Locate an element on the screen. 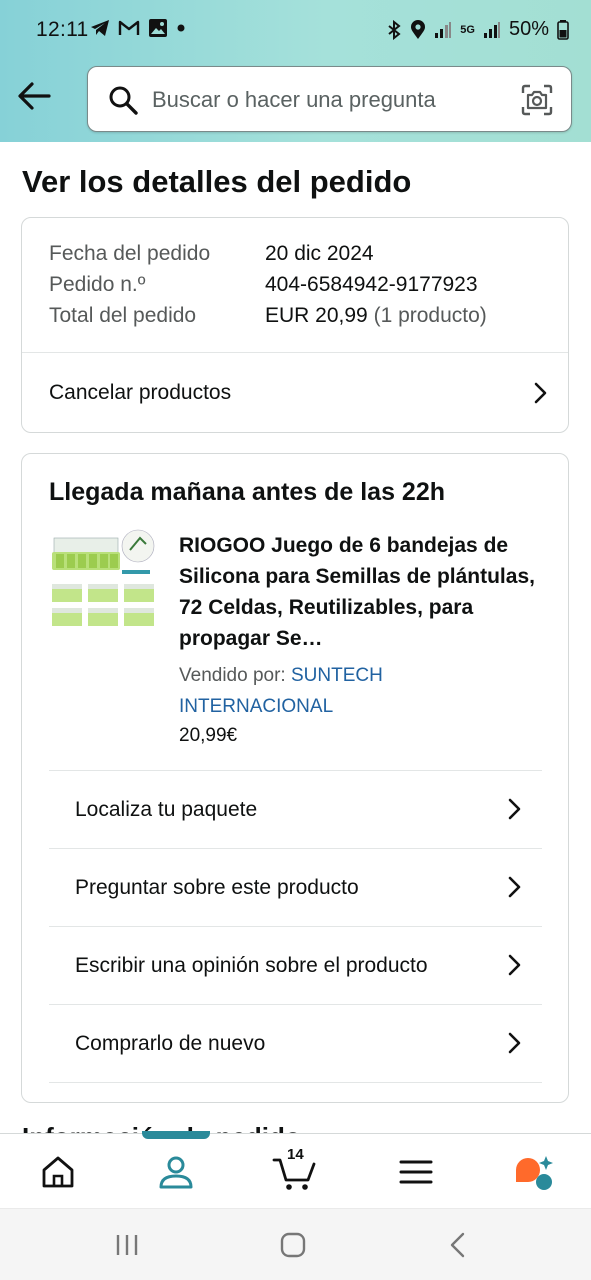 This screenshot has width=591, height=1280. order-total-amount: EUR 20,99 is located at coordinates (316, 315).